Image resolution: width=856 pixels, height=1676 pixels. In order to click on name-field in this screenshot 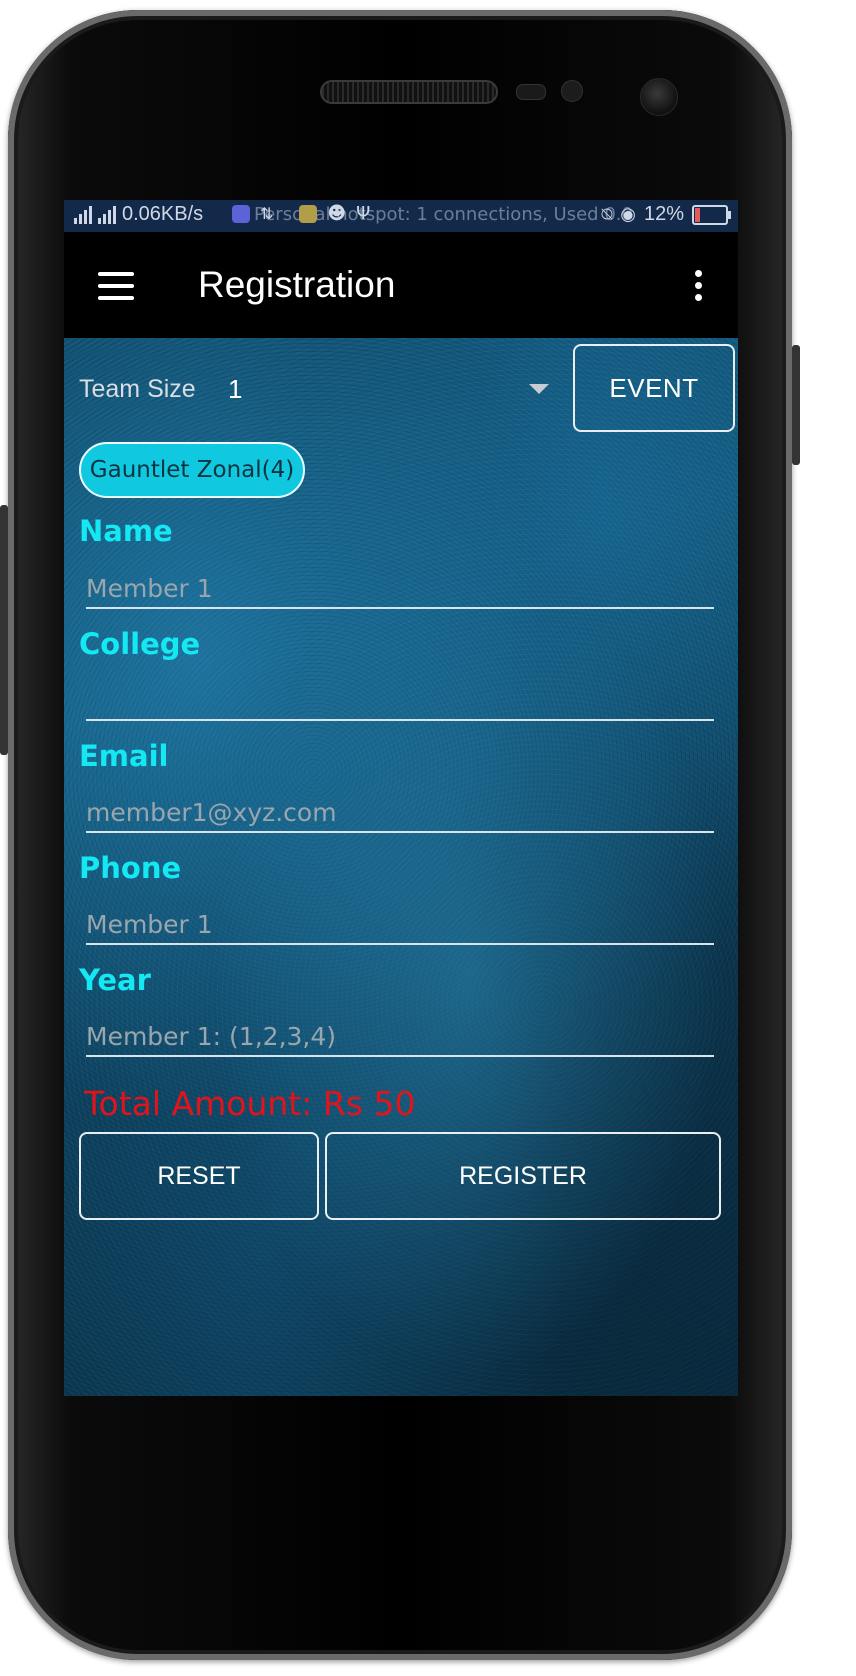, I will do `click(400, 589)`.